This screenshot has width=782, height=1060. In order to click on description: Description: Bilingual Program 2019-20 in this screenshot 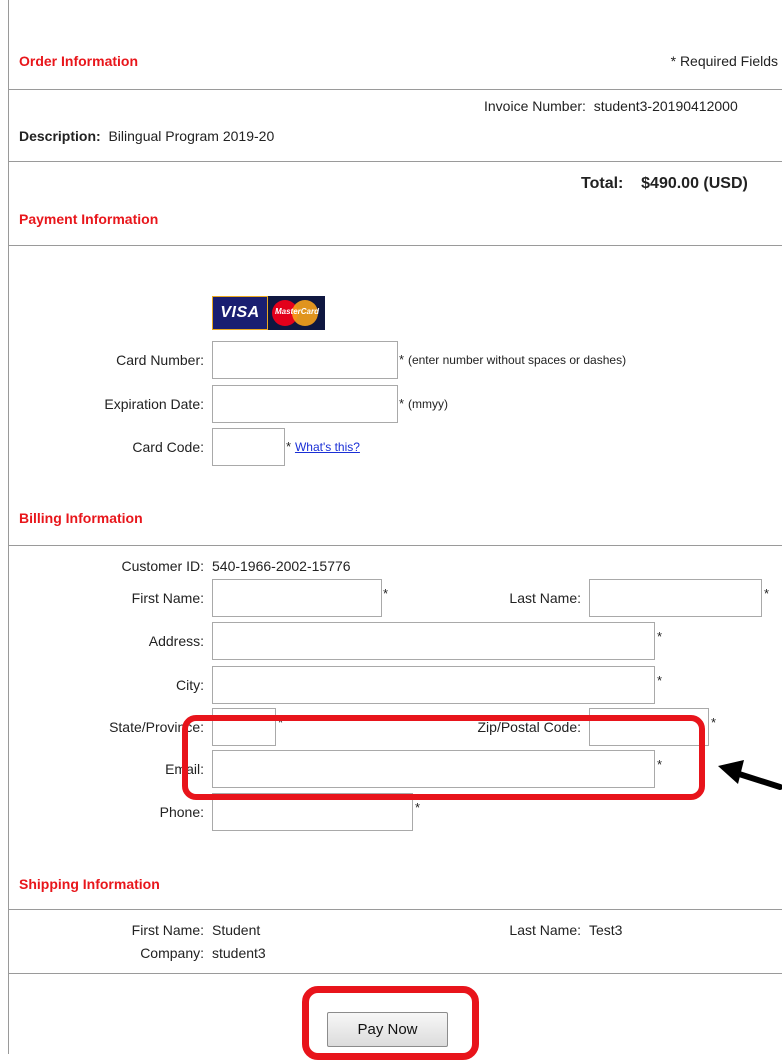, I will do `click(146, 136)`.